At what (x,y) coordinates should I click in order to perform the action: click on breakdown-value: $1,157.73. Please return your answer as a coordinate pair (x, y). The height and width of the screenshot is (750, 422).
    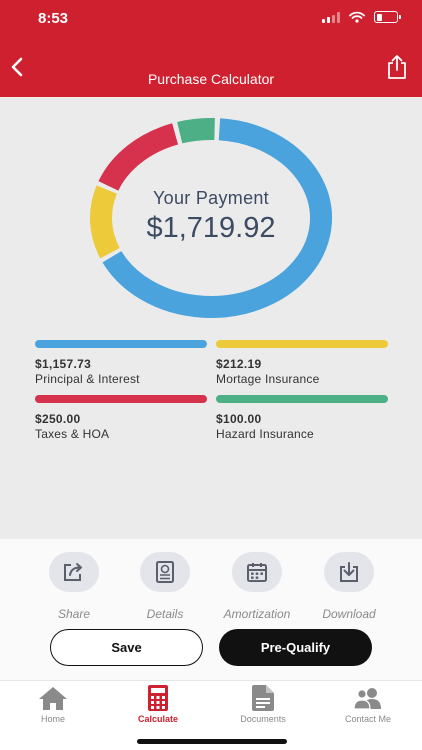
    Looking at the image, I should click on (63, 364).